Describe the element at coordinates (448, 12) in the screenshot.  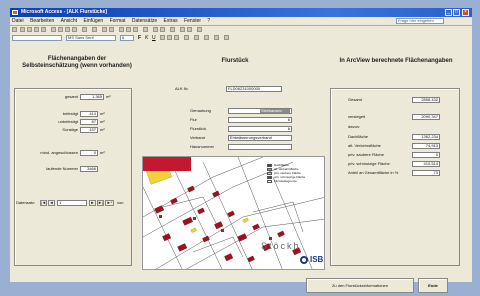
I see `minimize-button: _` at that location.